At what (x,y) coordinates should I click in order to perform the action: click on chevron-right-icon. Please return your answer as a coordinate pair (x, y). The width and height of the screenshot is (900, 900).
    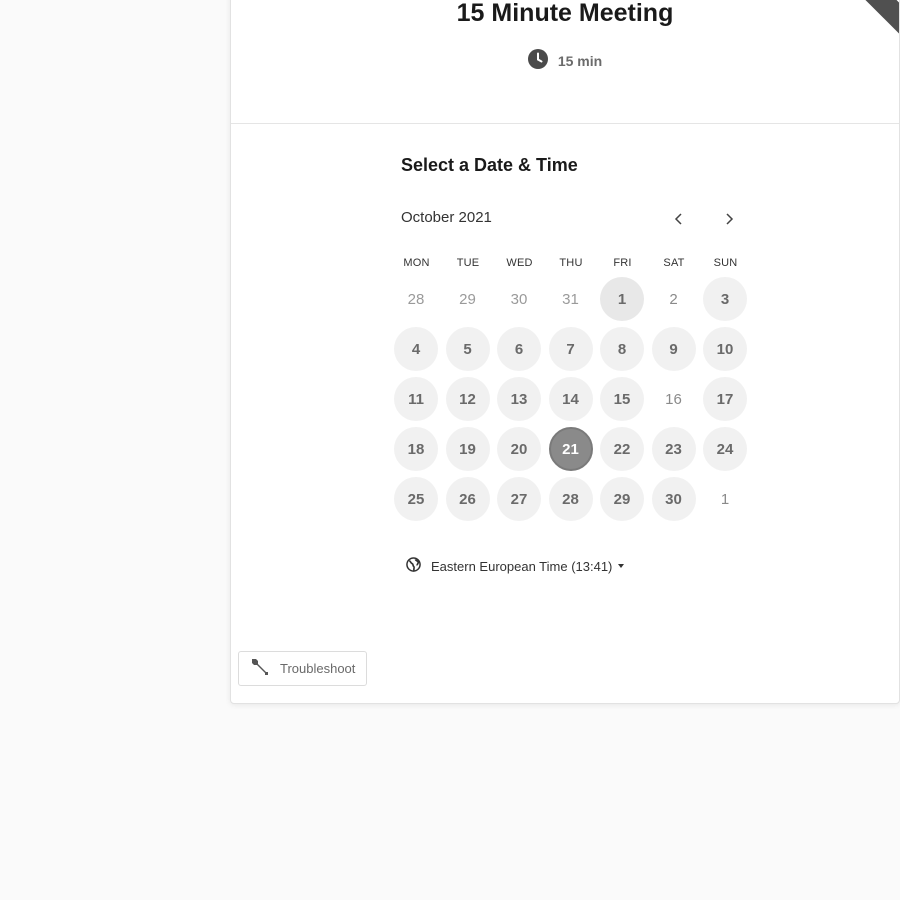
    Looking at the image, I should click on (730, 219).